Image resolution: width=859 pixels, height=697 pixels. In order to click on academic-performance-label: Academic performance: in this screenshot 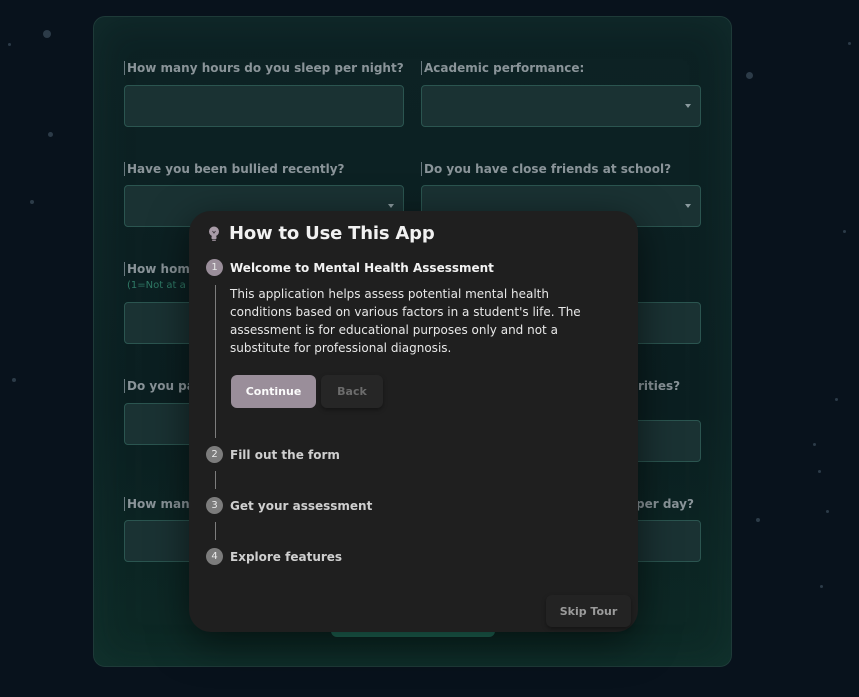, I will do `click(502, 68)`.